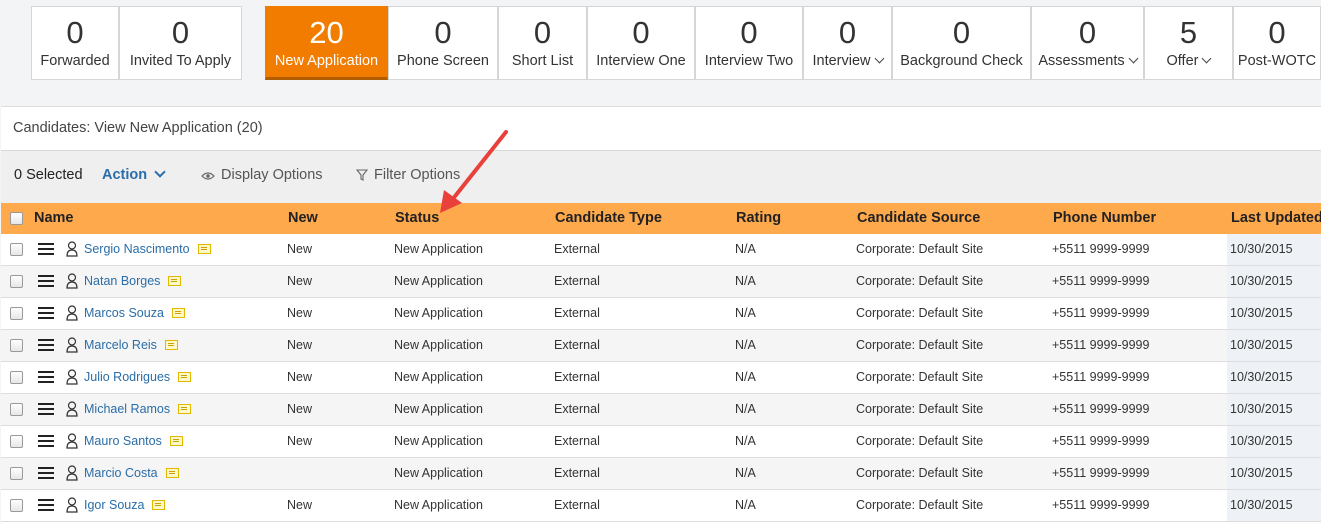 This screenshot has height=524, width=1321. What do you see at coordinates (48, 175) in the screenshot?
I see `selected-count: 0 Selected` at bounding box center [48, 175].